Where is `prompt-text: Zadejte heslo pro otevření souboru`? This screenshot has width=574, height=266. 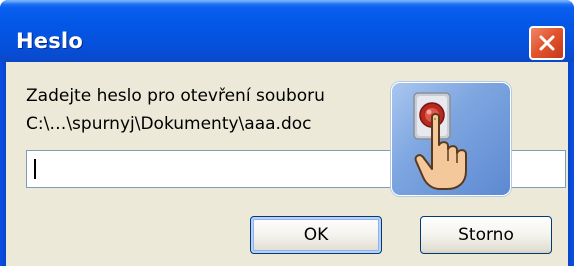
prompt-text: Zadejte heslo pro otevření souboru is located at coordinates (175, 96).